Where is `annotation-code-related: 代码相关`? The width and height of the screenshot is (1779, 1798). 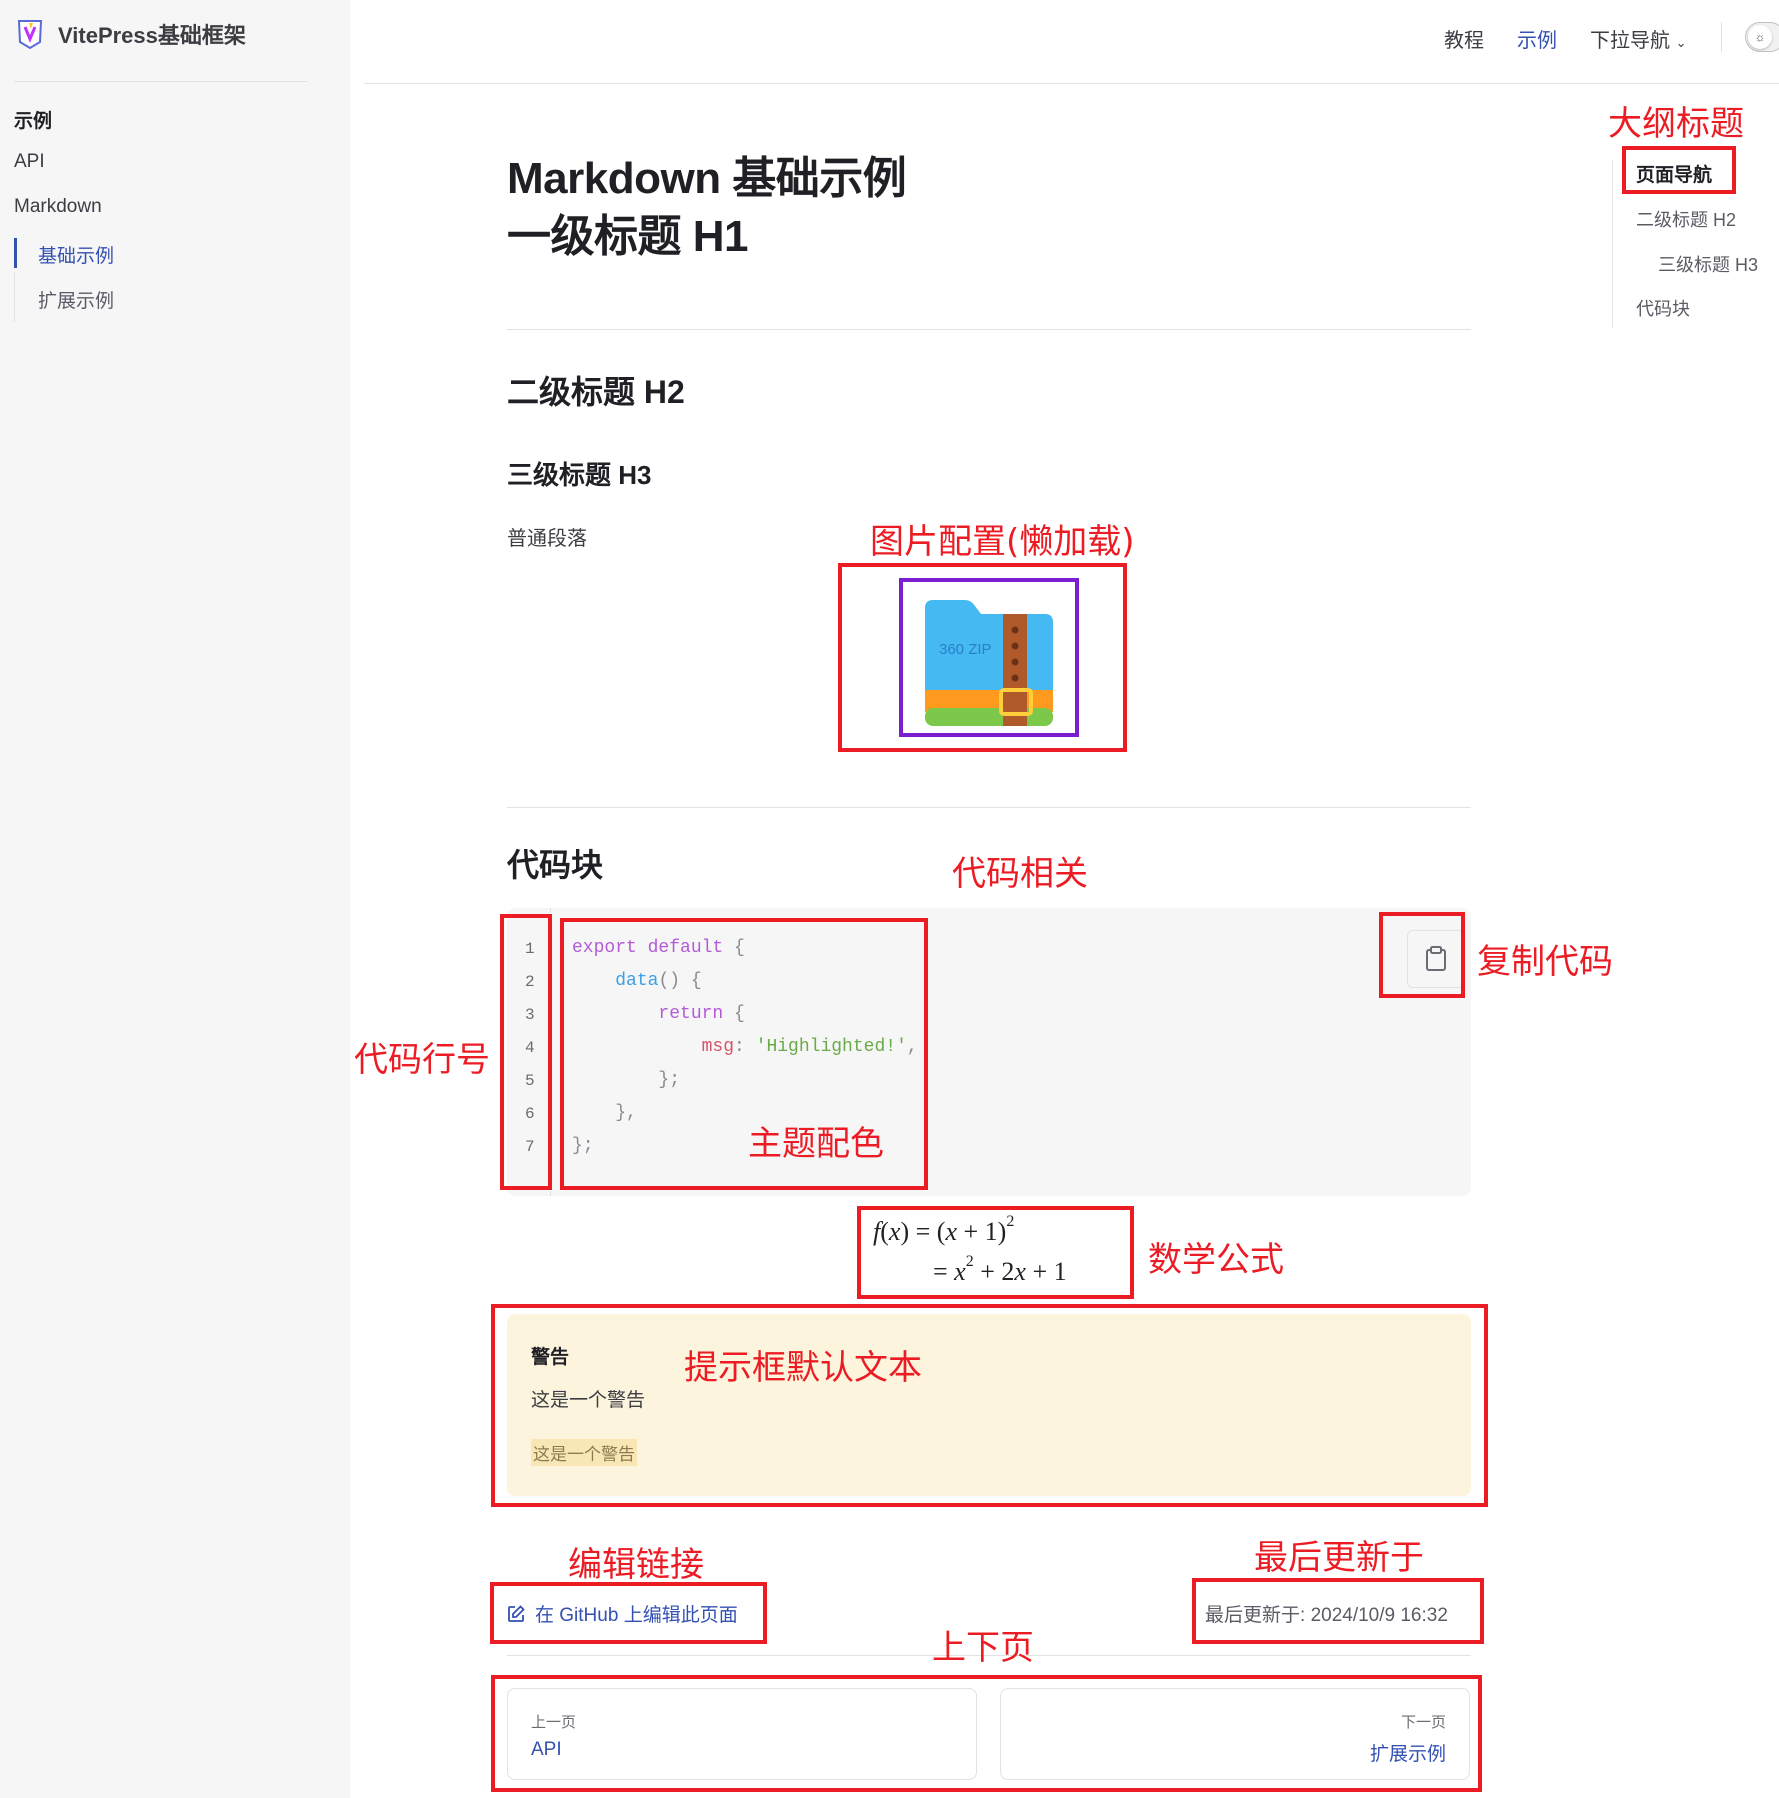
annotation-code-related: 代码相关 is located at coordinates (1020, 874).